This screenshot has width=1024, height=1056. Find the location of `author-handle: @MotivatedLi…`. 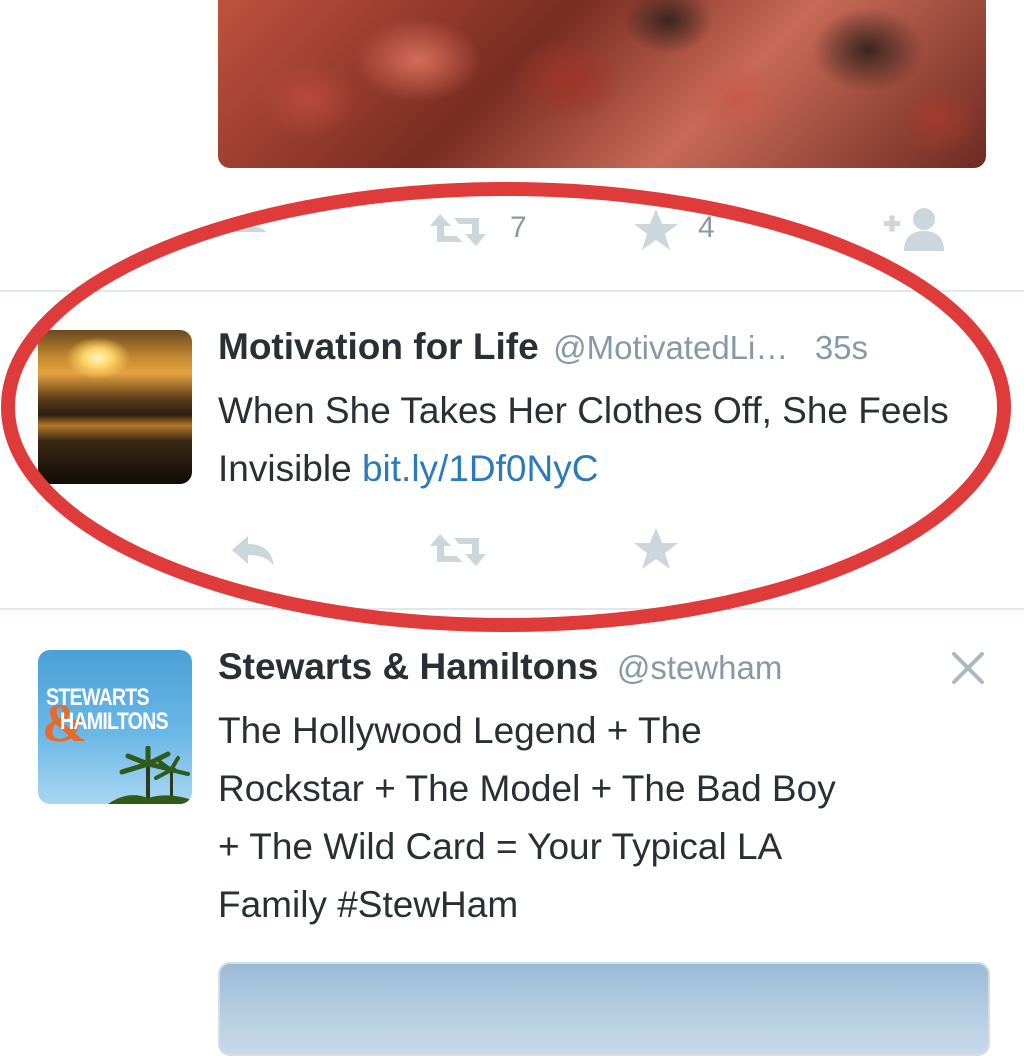

author-handle: @MotivatedLi… is located at coordinates (670, 347).